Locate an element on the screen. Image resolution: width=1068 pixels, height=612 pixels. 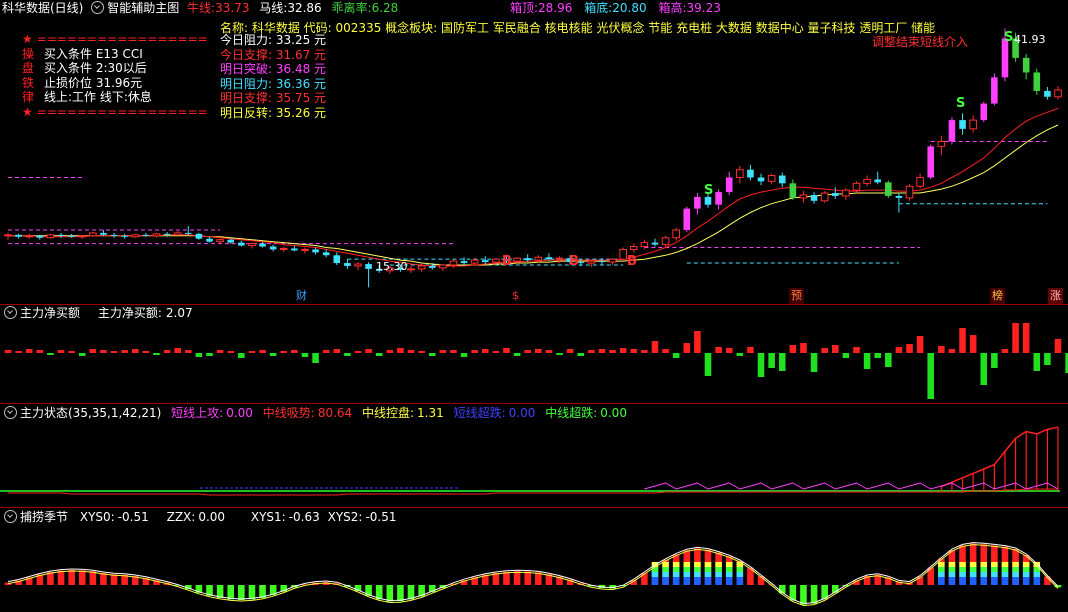
rule-tag: 铁 is located at coordinates (28, 82).